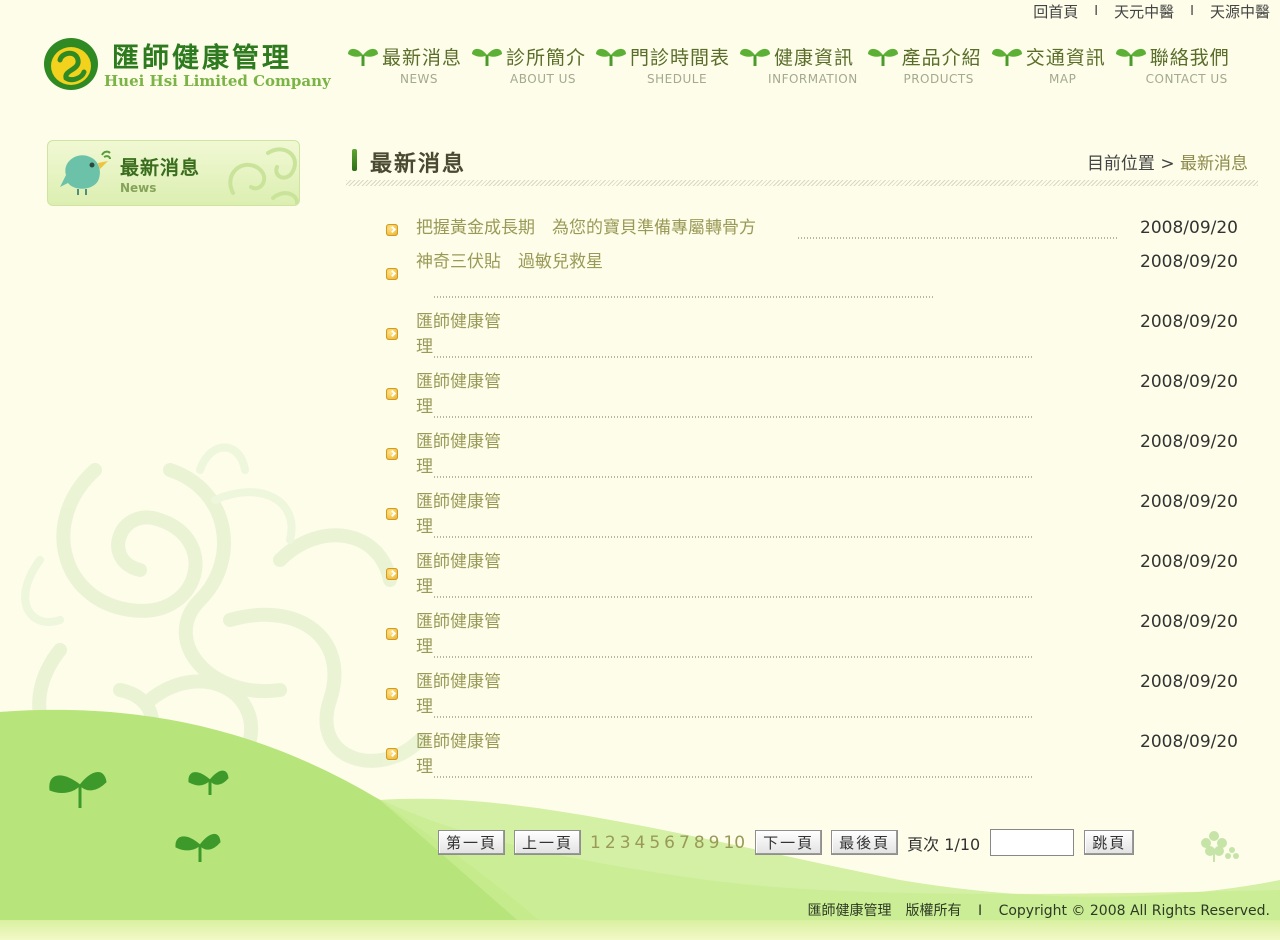 This screenshot has width=1280, height=940. What do you see at coordinates (816, 280) in the screenshot?
I see `news-row: 神奇三伏貼 過敏兒救星 2008/09/20` at bounding box center [816, 280].